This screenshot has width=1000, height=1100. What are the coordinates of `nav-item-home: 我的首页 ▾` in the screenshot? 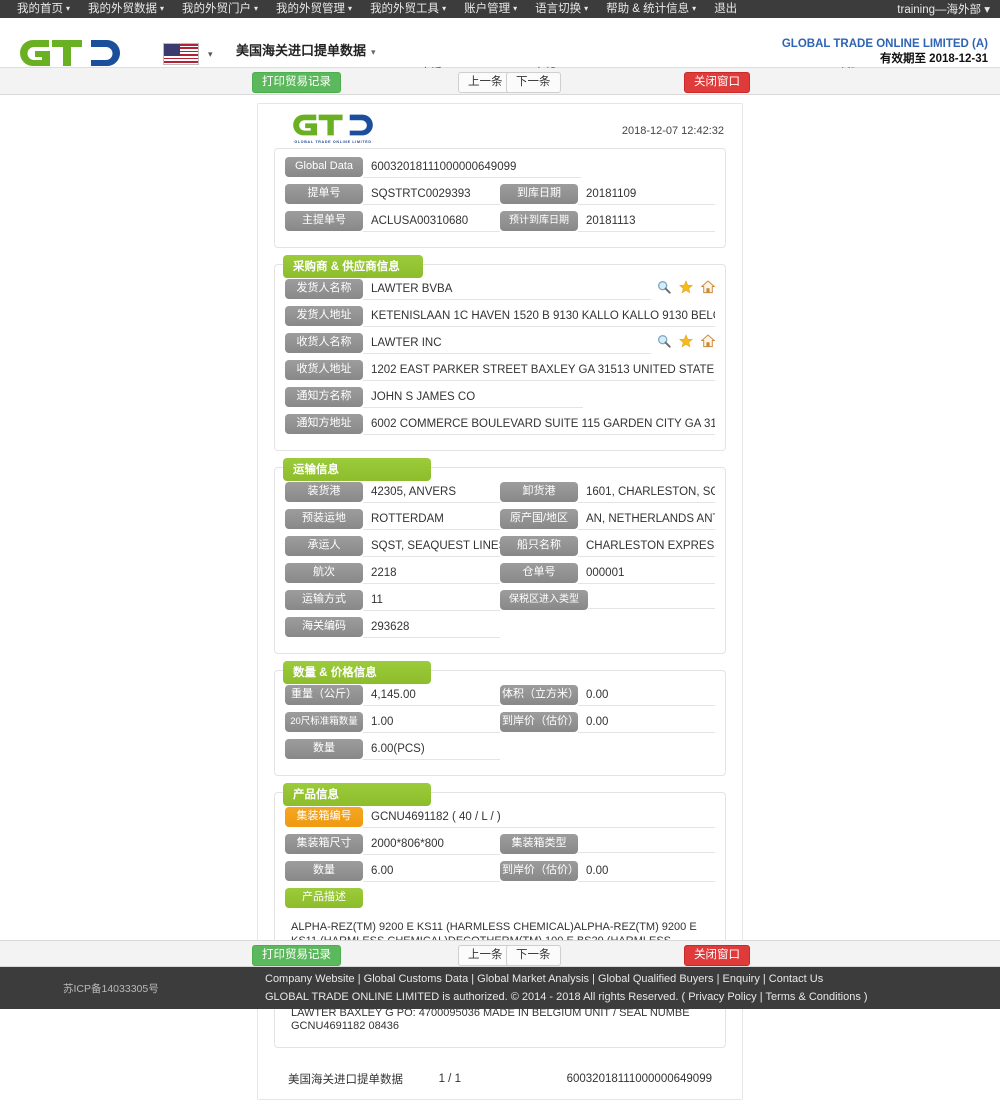 It's located at (43, 9).